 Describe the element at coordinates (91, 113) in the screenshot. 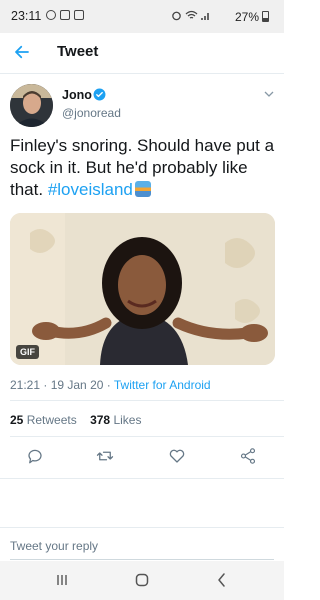

I see `author-handle: @jonoread` at that location.